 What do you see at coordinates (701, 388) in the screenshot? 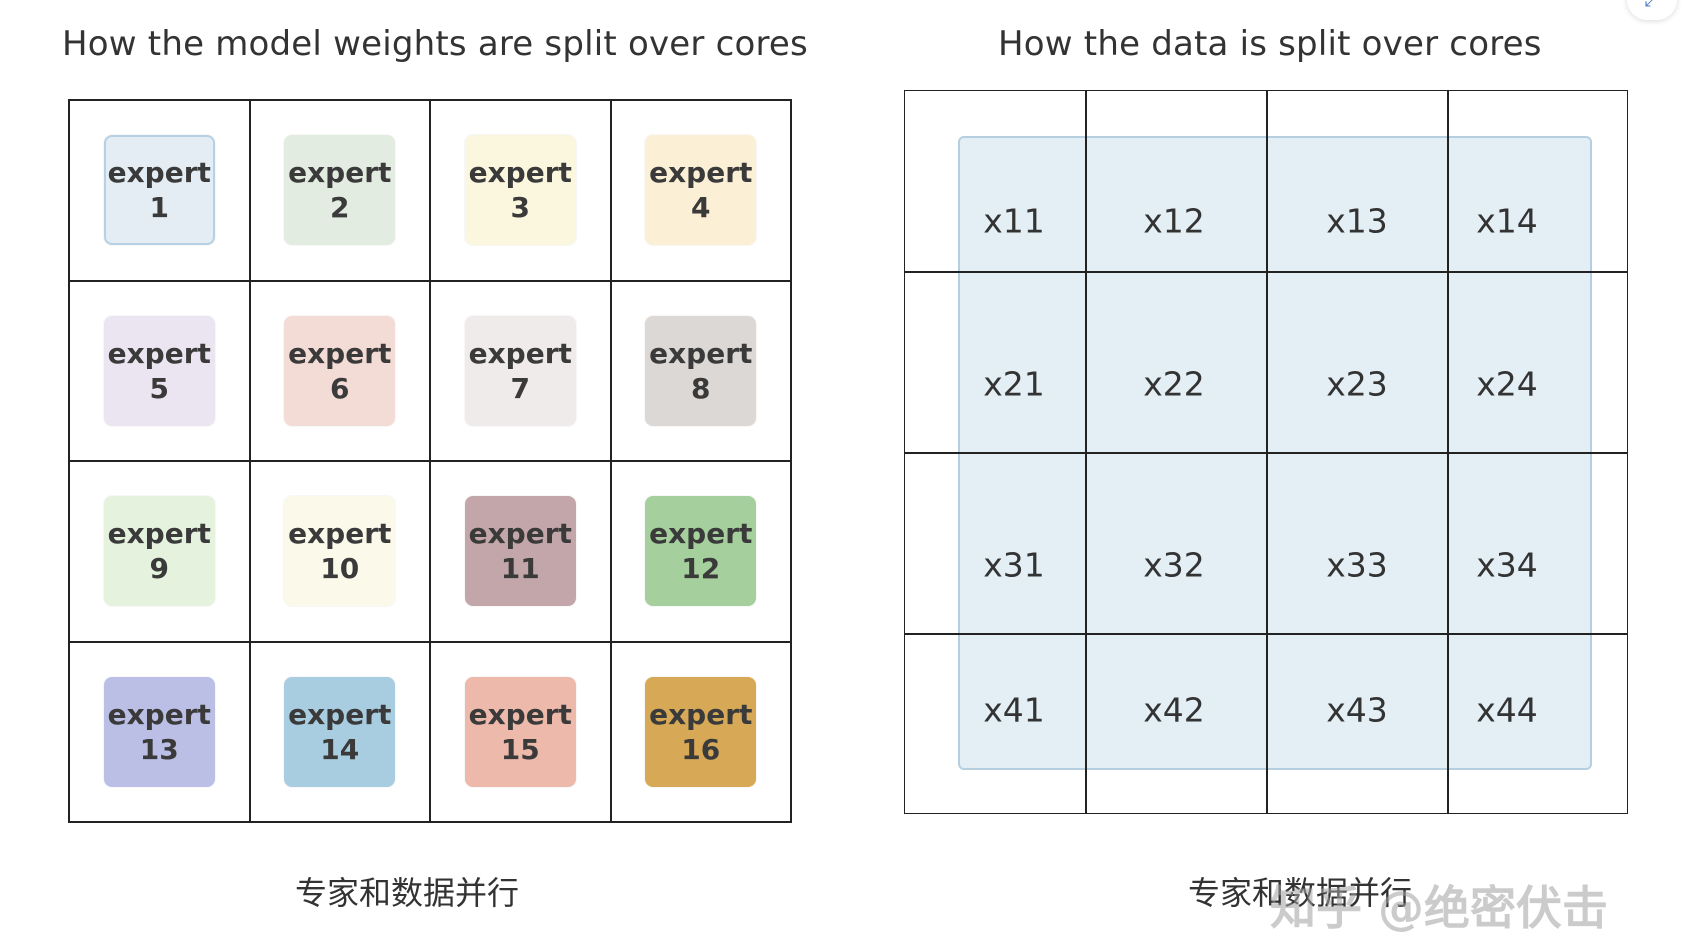
I see `expert-number: 8` at bounding box center [701, 388].